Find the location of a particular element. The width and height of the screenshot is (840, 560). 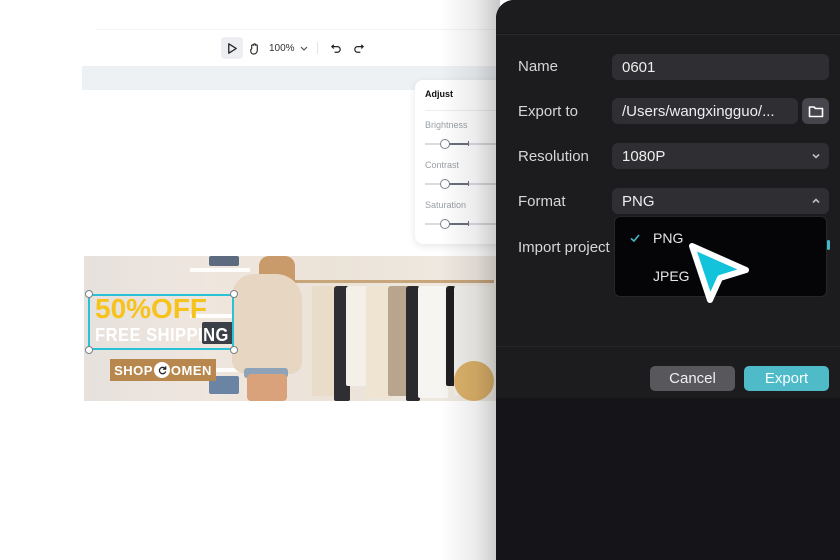

browse-folder-button is located at coordinates (815, 111).